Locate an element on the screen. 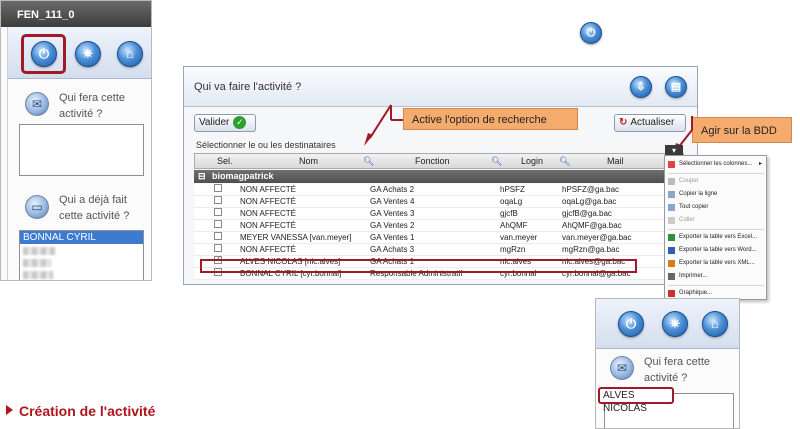 Image resolution: width=800 pixels, height=429 pixels. menu-separator is located at coordinates (716, 229).